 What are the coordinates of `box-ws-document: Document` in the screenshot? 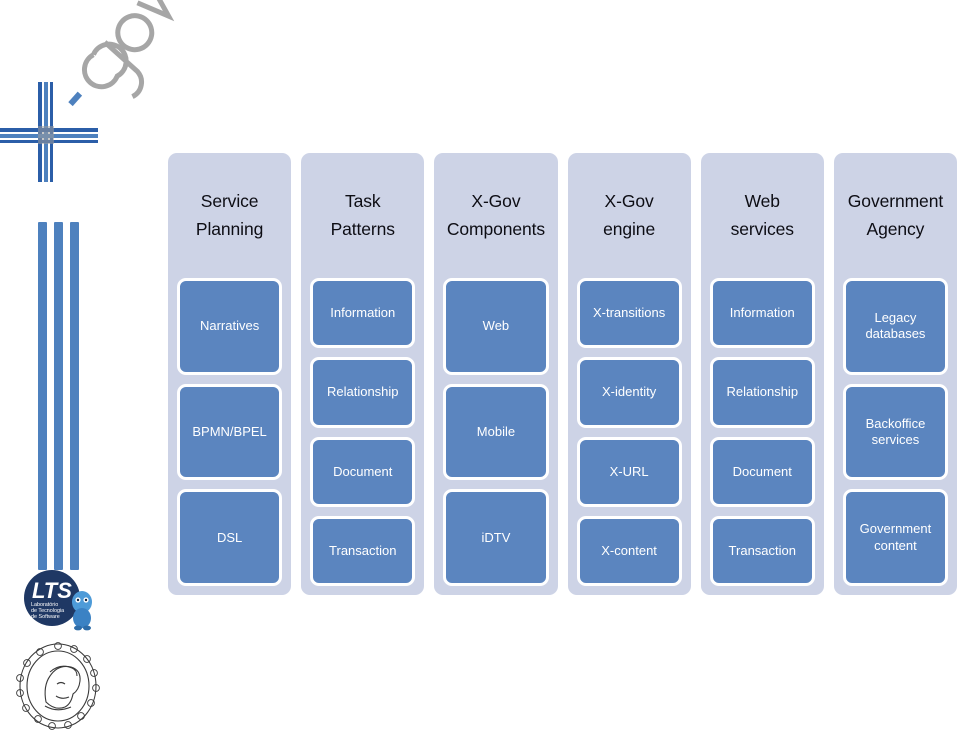 It's located at (762, 471).